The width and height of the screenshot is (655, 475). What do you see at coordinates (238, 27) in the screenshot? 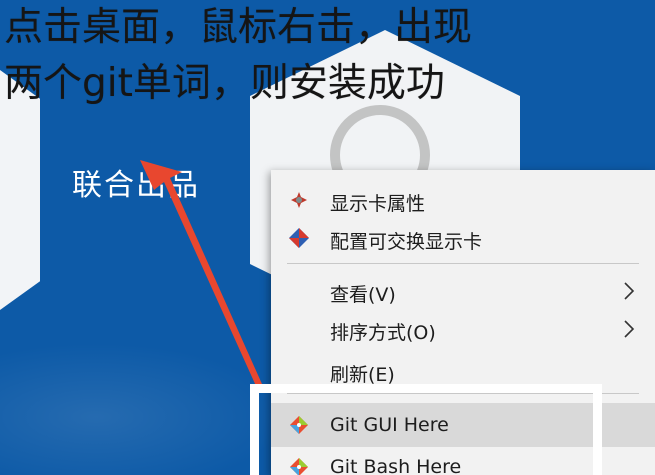
I see `caption-line-1: 点击桌面，鼠标右击，出现` at bounding box center [238, 27].